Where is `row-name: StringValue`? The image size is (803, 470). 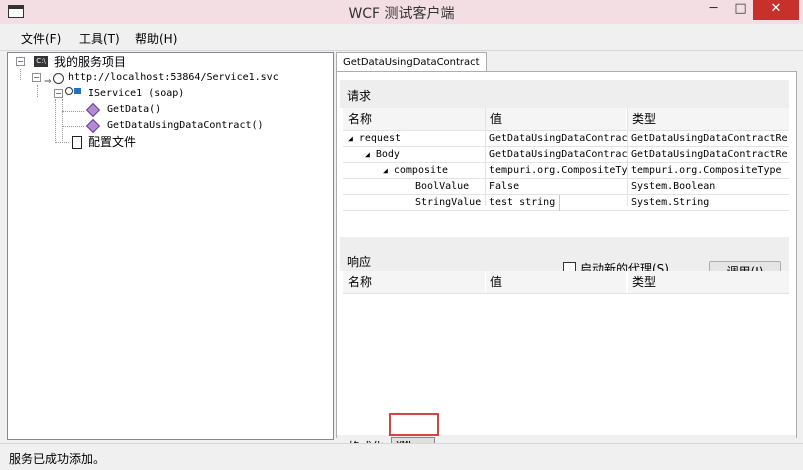 row-name: StringValue is located at coordinates (448, 202).